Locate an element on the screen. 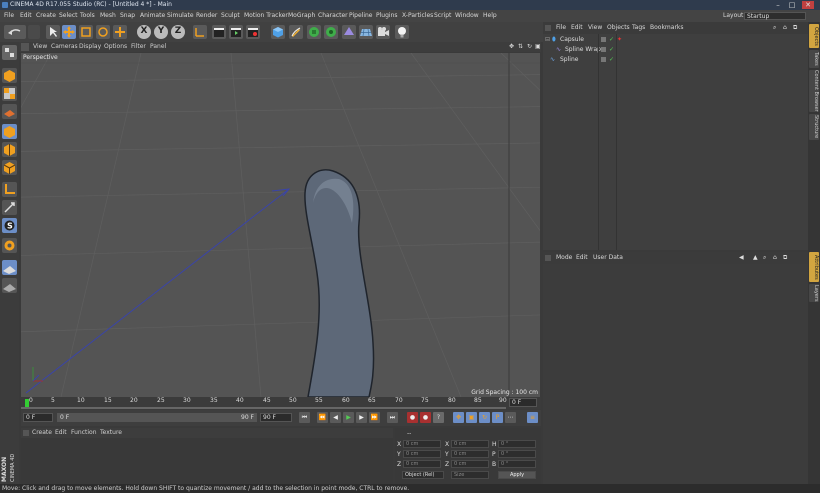  max-frame-field: 90 F is located at coordinates (276, 417).